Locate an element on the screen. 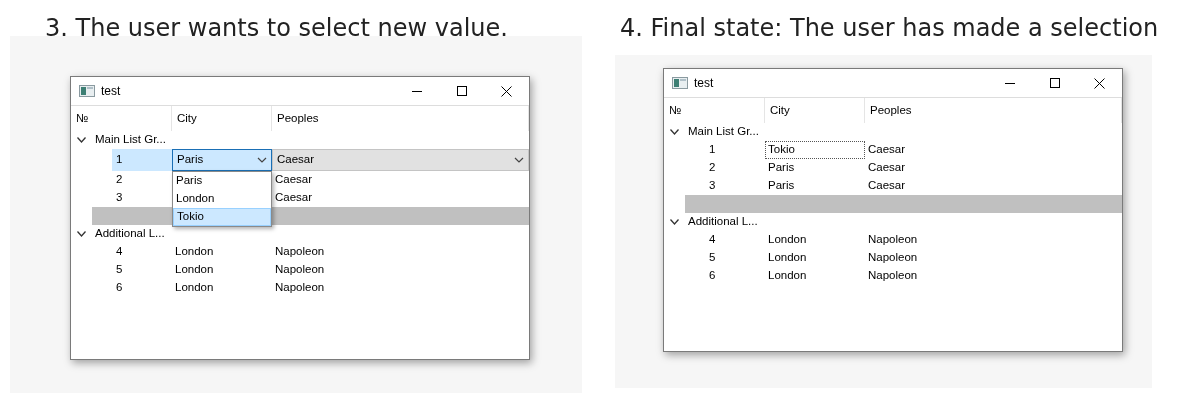  dropdown-option: London is located at coordinates (222, 199).